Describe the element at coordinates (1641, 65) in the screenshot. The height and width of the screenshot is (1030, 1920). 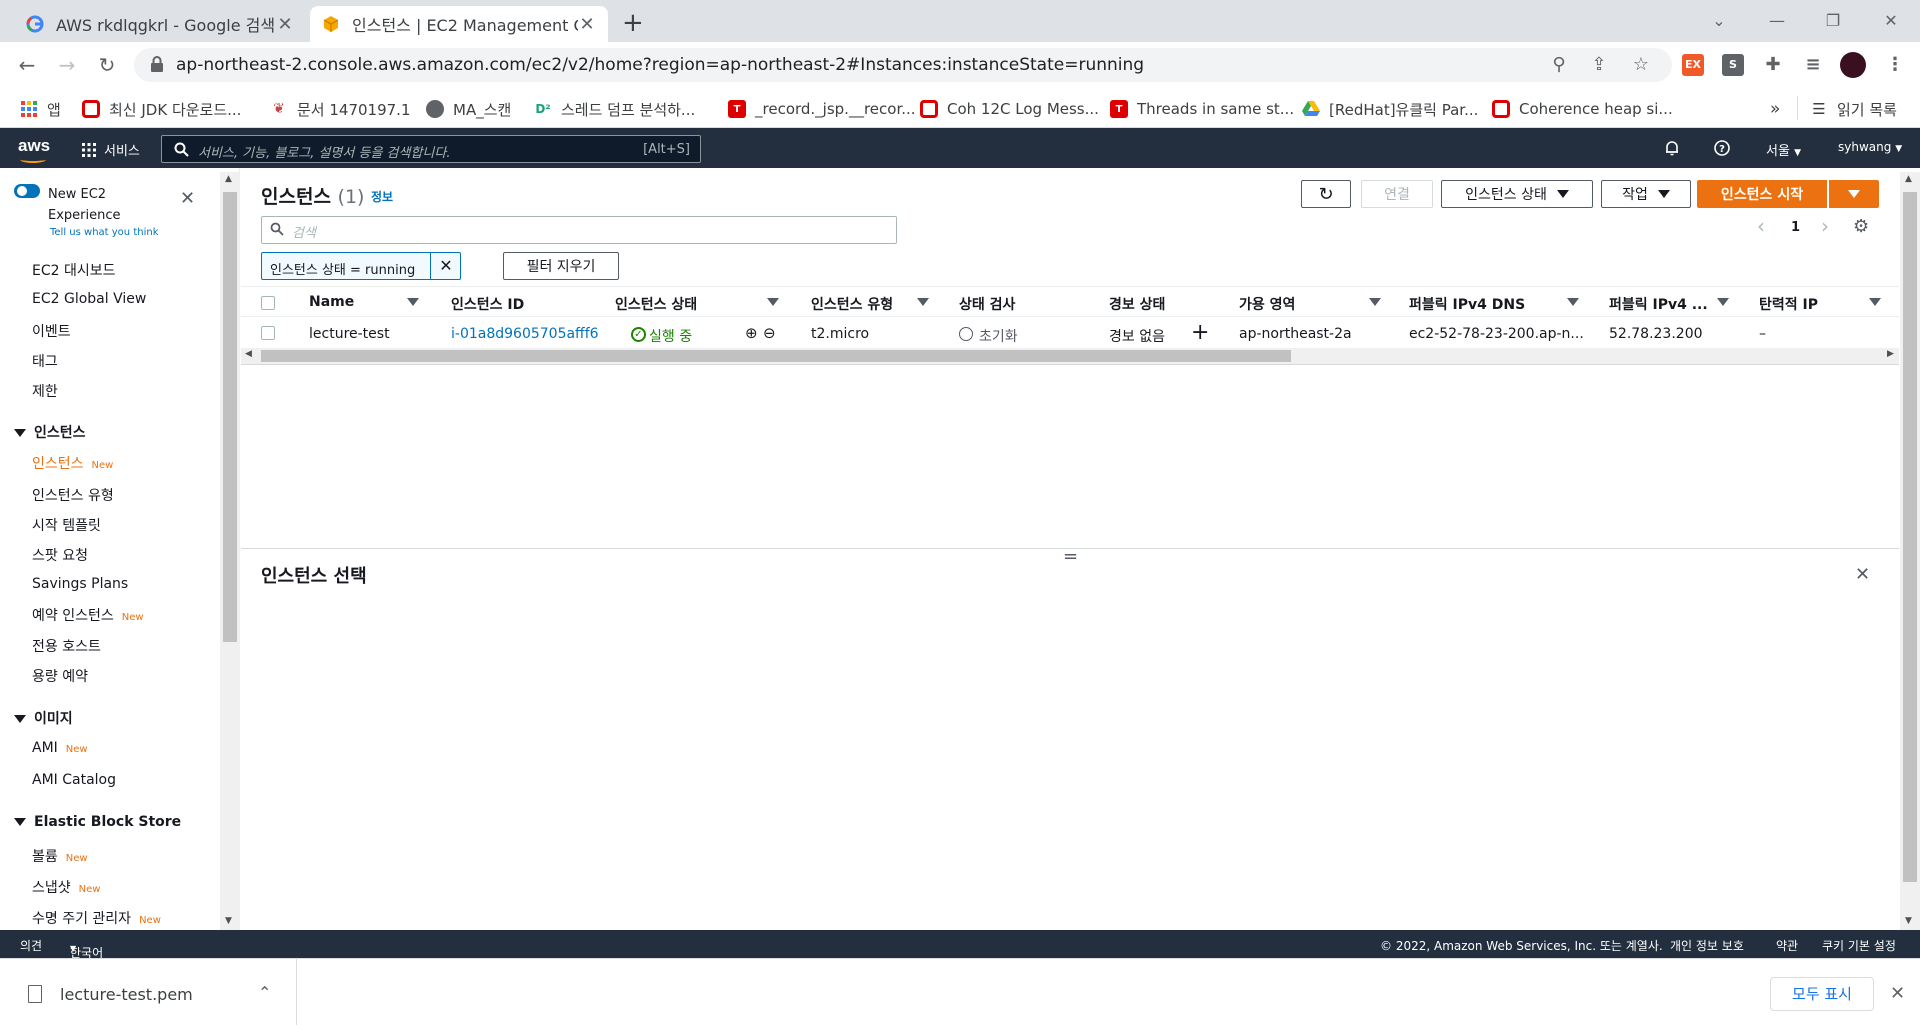
I see `bookmark-star-icon: ☆` at that location.